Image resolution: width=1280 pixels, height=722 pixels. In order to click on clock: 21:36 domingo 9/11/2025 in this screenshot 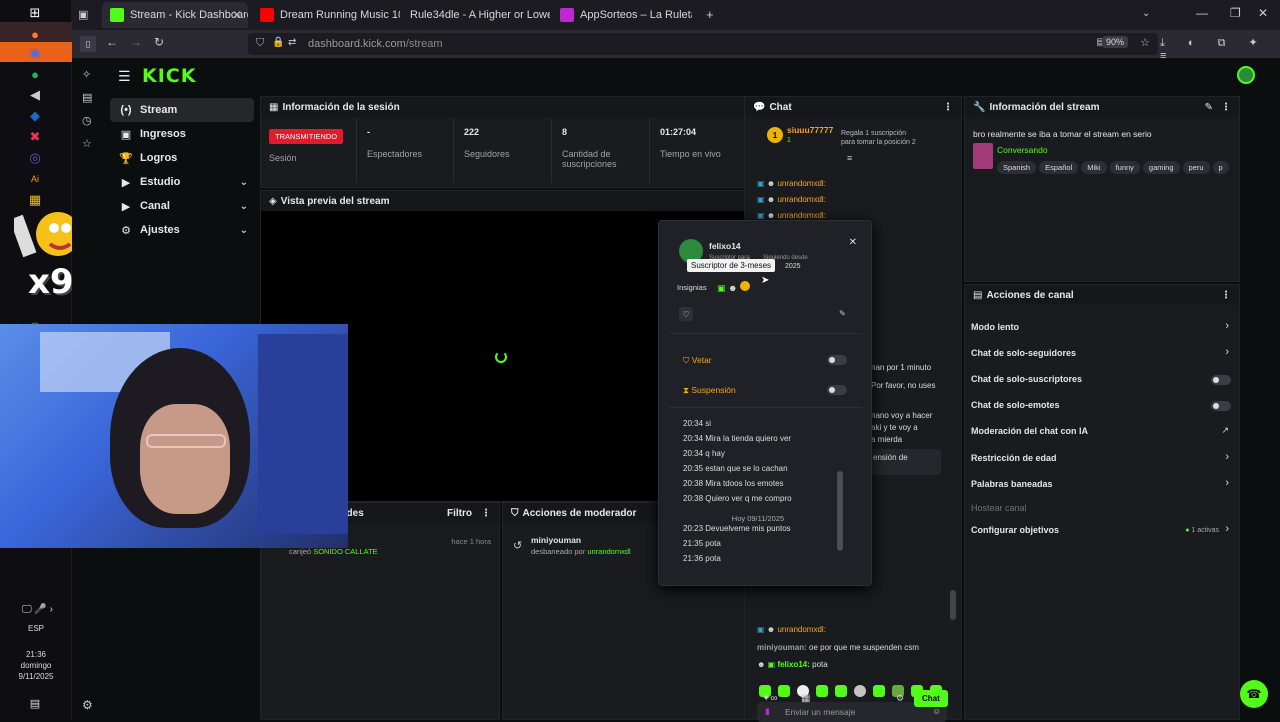, I will do `click(36, 665)`.